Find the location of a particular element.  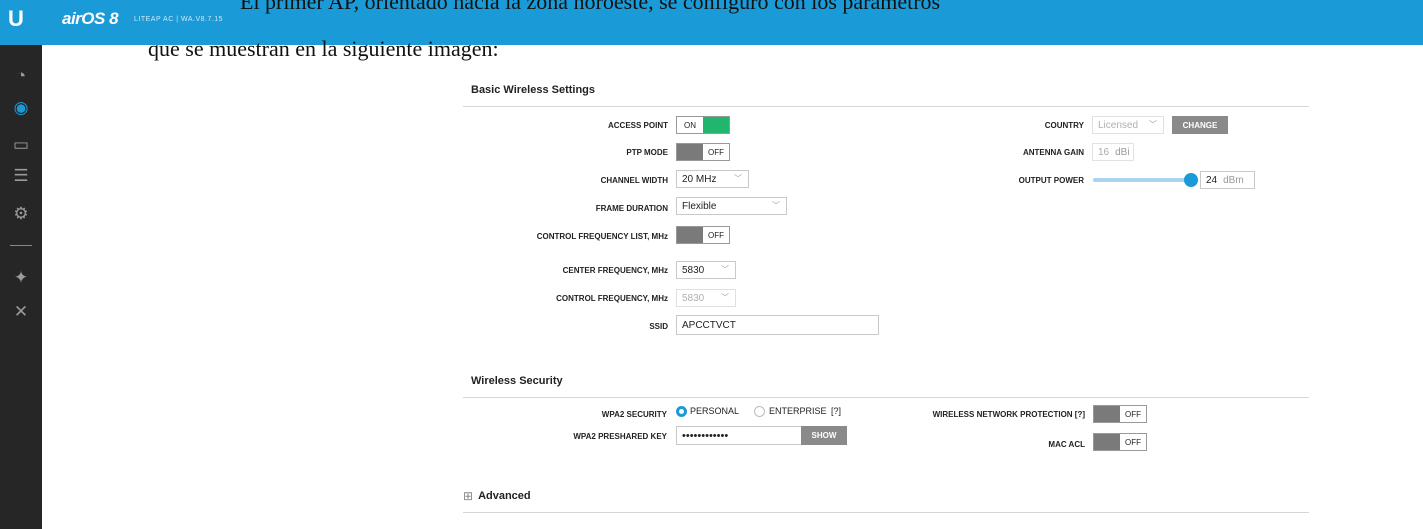

settings-gear-icon: ⚙ is located at coordinates (21, 214).